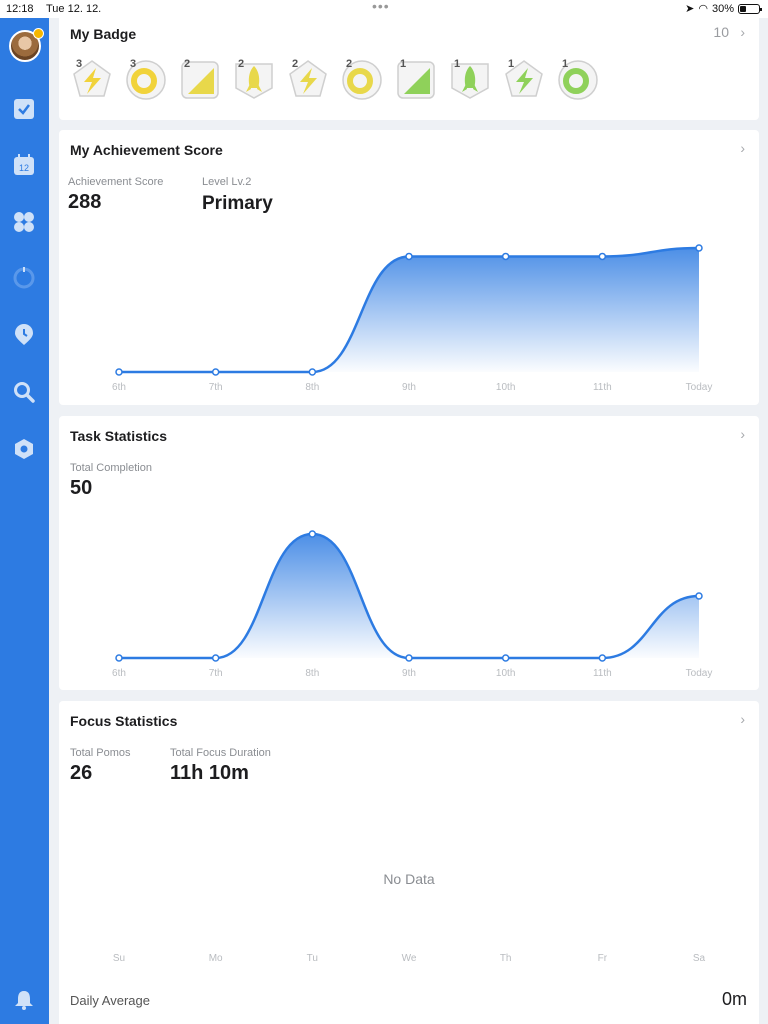 The height and width of the screenshot is (1024, 768). What do you see at coordinates (409, 879) in the screenshot?
I see `no-data-text: No Data` at bounding box center [409, 879].